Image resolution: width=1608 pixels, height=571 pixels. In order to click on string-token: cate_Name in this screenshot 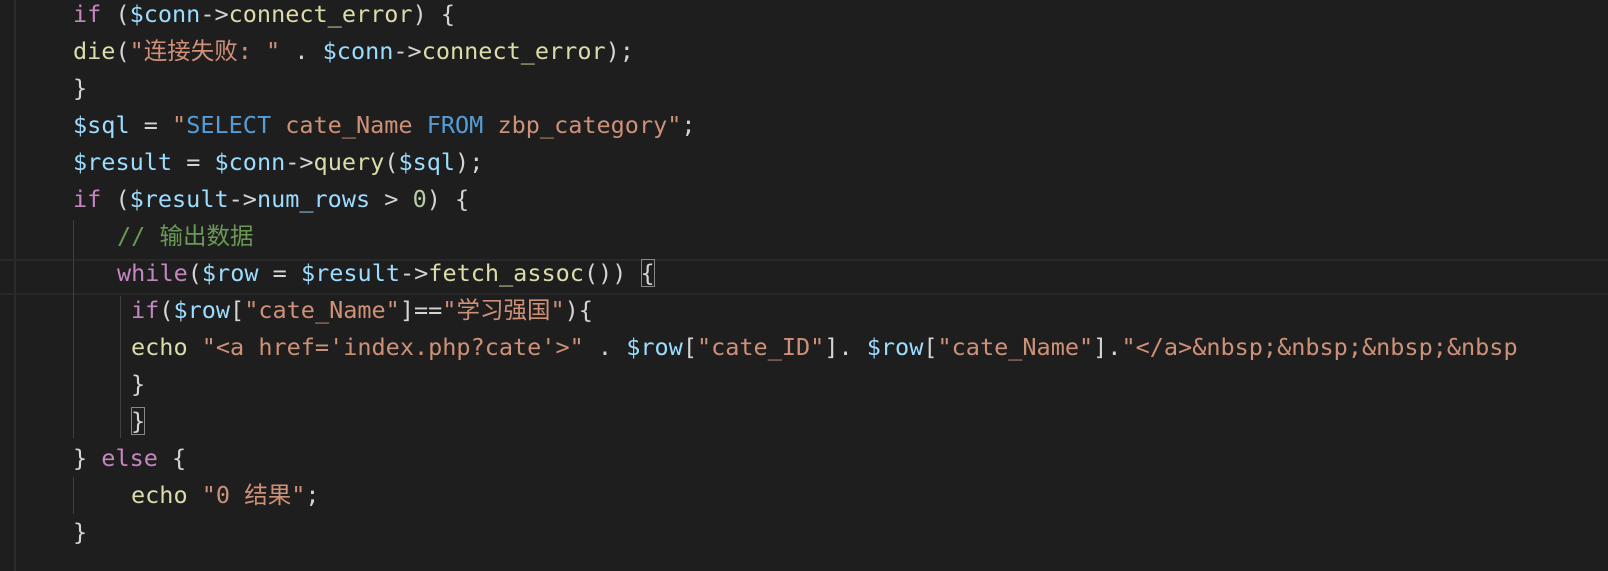, I will do `click(349, 125)`.